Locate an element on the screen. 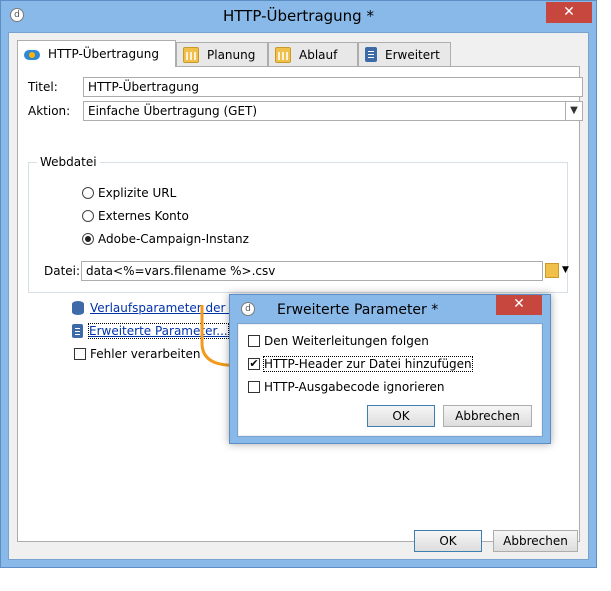  tab-label: HTTP-Übertragung is located at coordinates (103, 54).